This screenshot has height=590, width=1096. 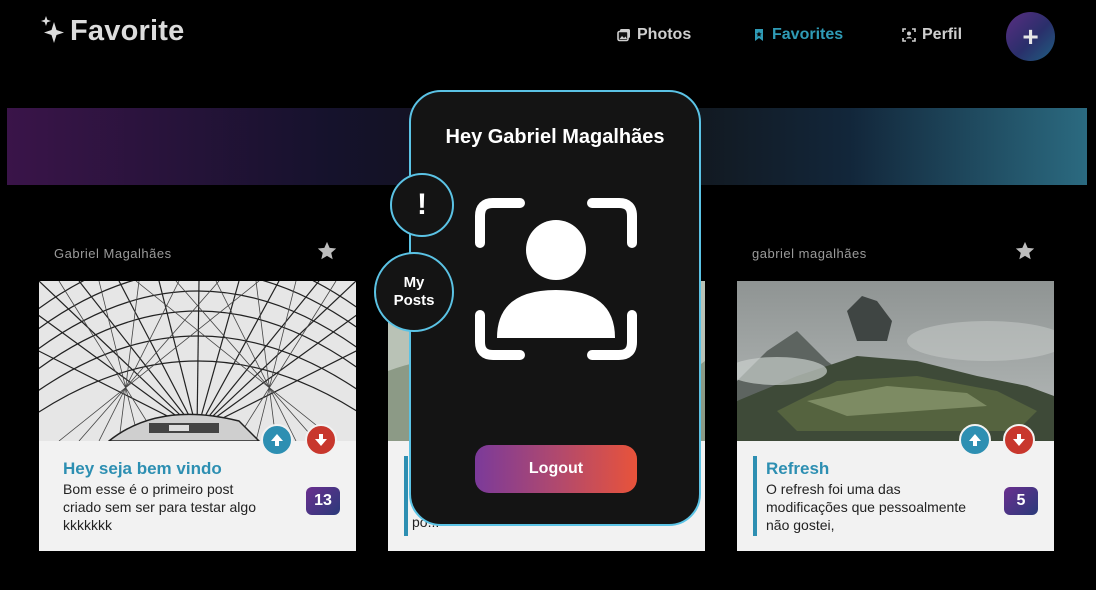 What do you see at coordinates (1021, 501) in the screenshot?
I see `score-badge: 5` at bounding box center [1021, 501].